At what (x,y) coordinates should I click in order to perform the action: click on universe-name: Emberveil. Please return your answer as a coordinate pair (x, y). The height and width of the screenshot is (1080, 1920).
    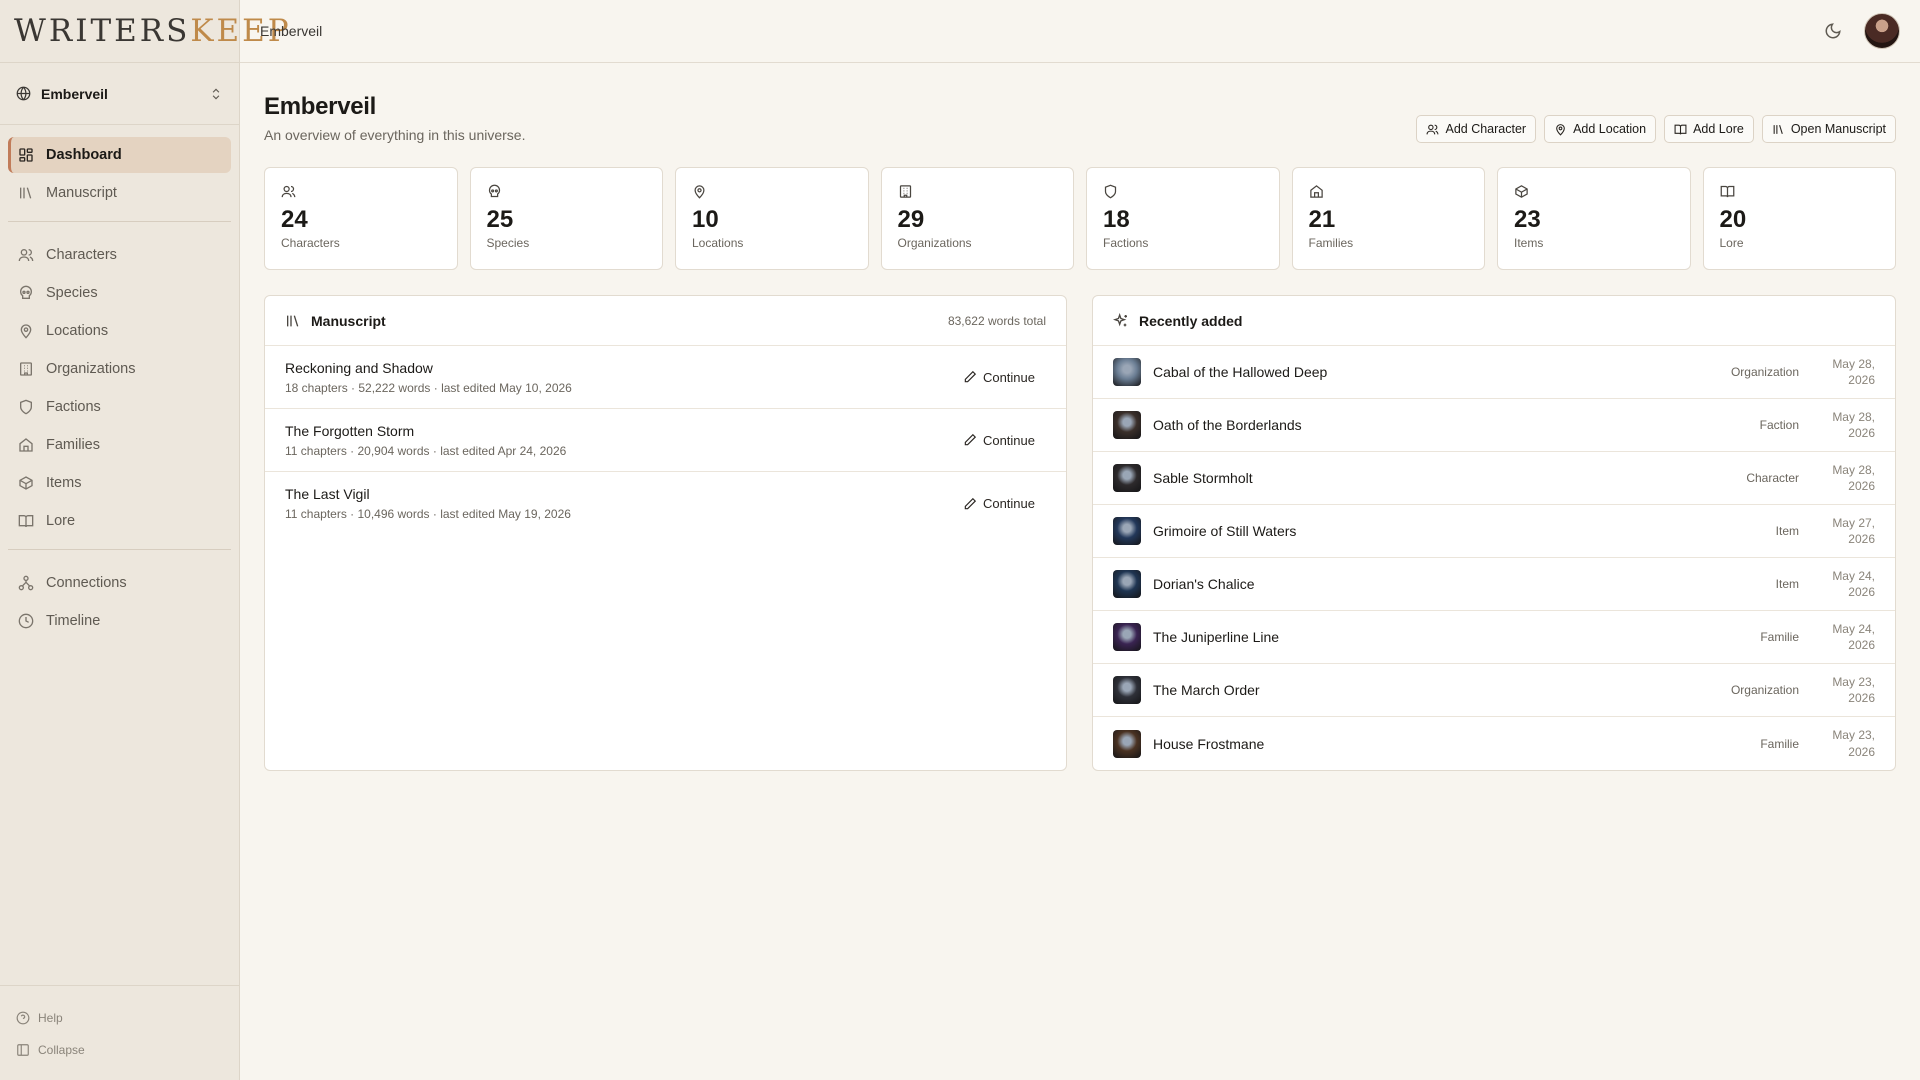
    Looking at the image, I should click on (74, 93).